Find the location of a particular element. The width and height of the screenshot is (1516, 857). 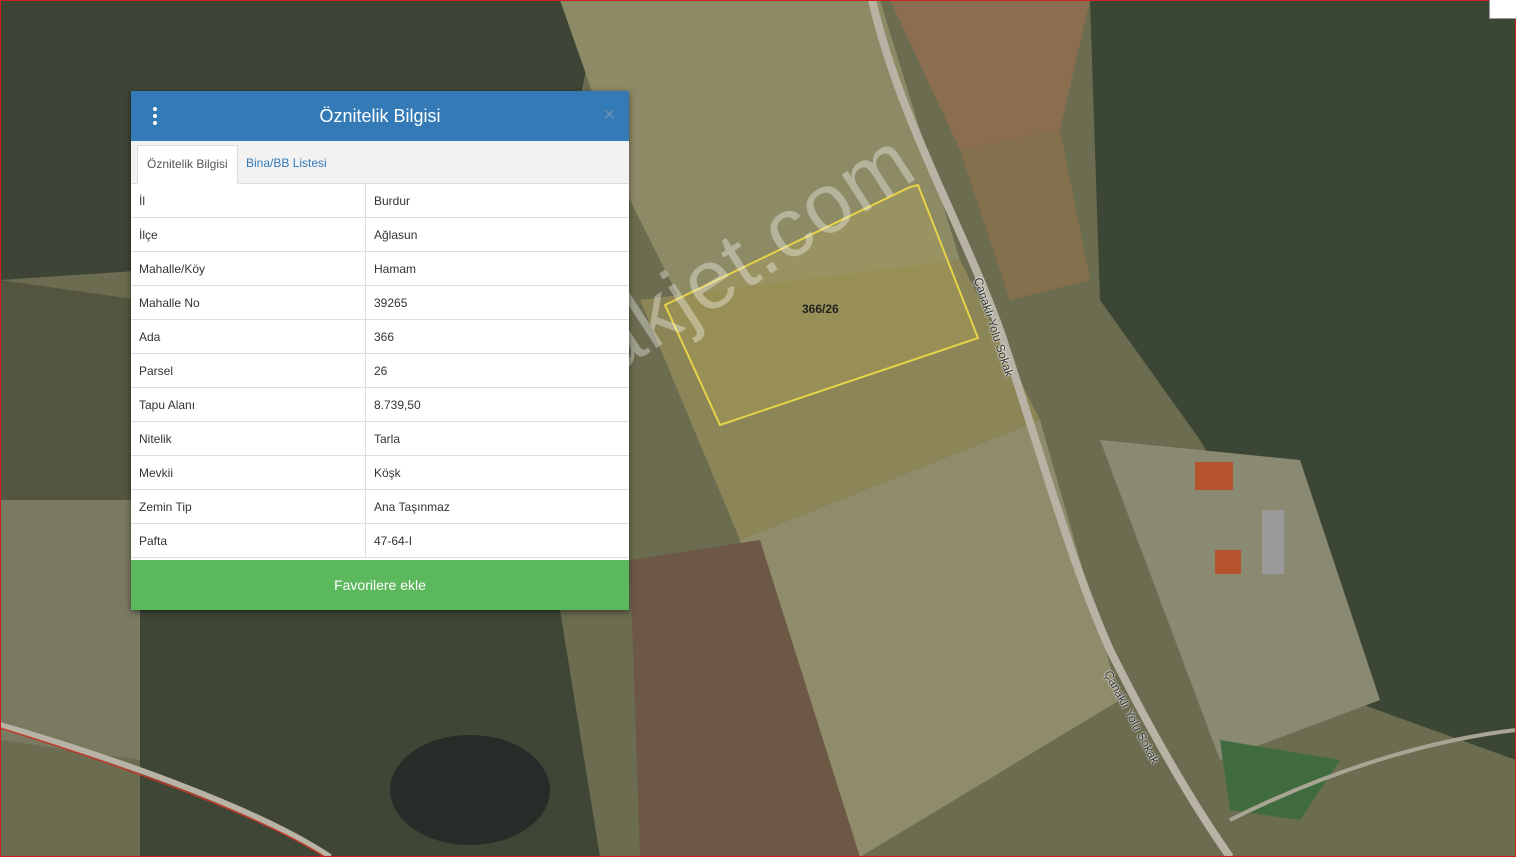

row-value: 47-64-I is located at coordinates (497, 540).